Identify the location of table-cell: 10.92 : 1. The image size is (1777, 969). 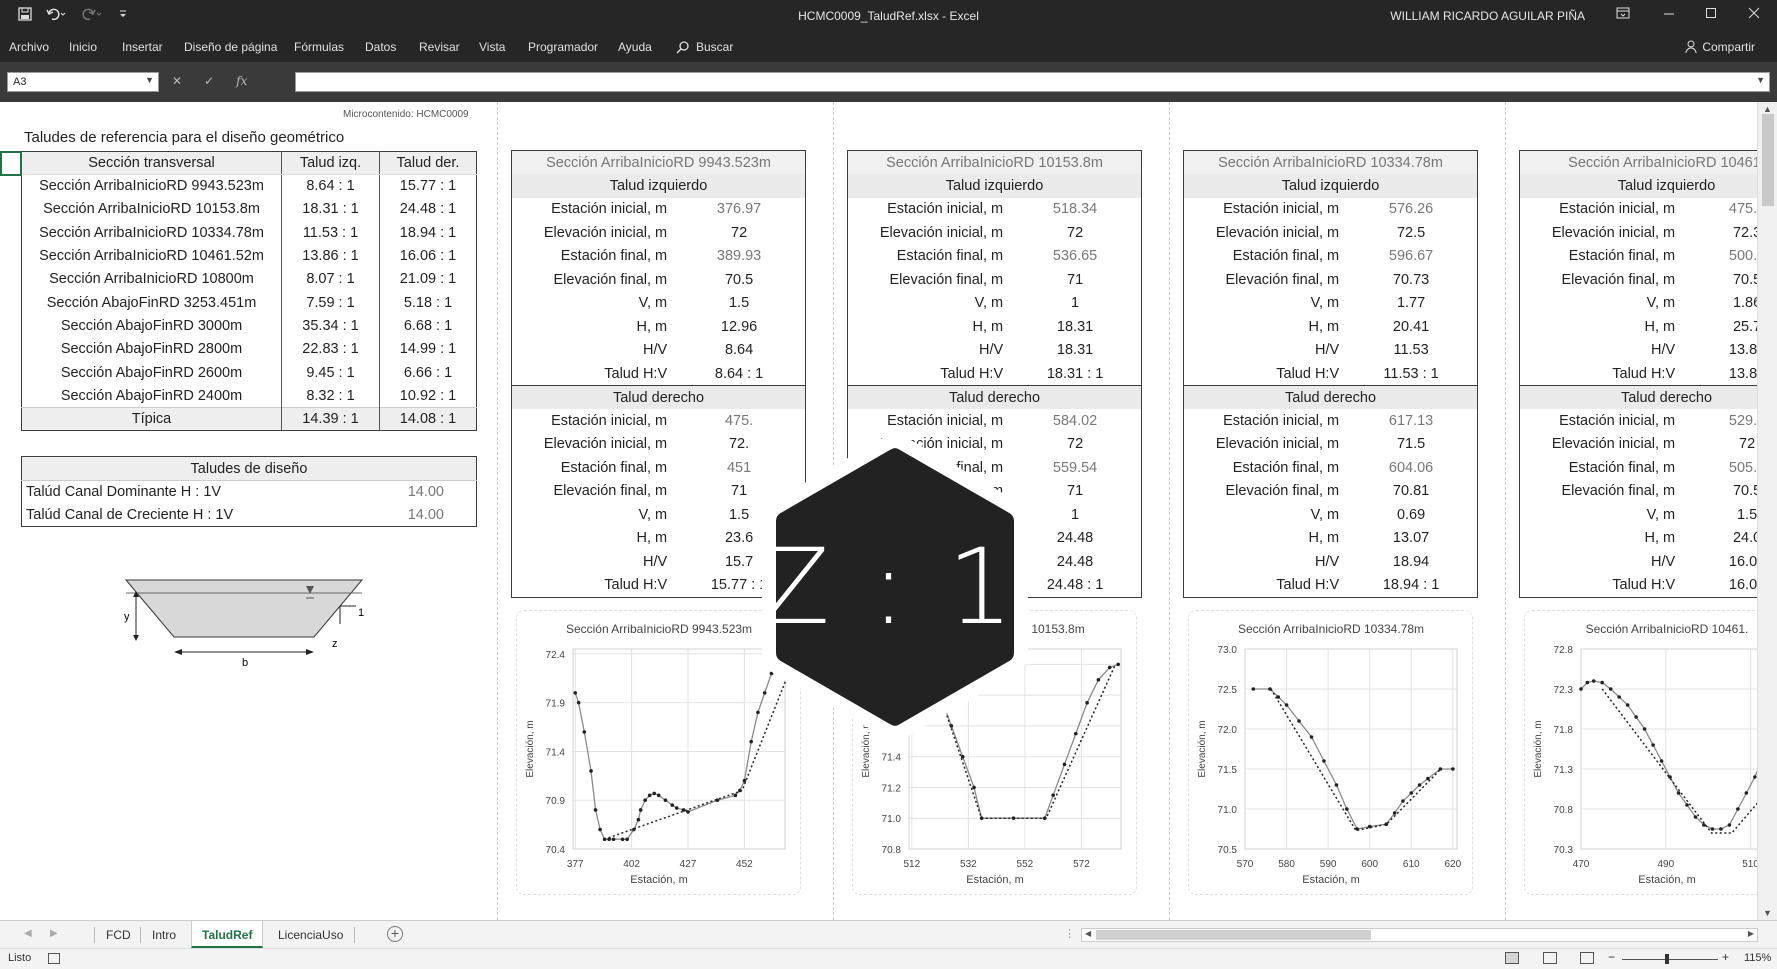
(428, 395).